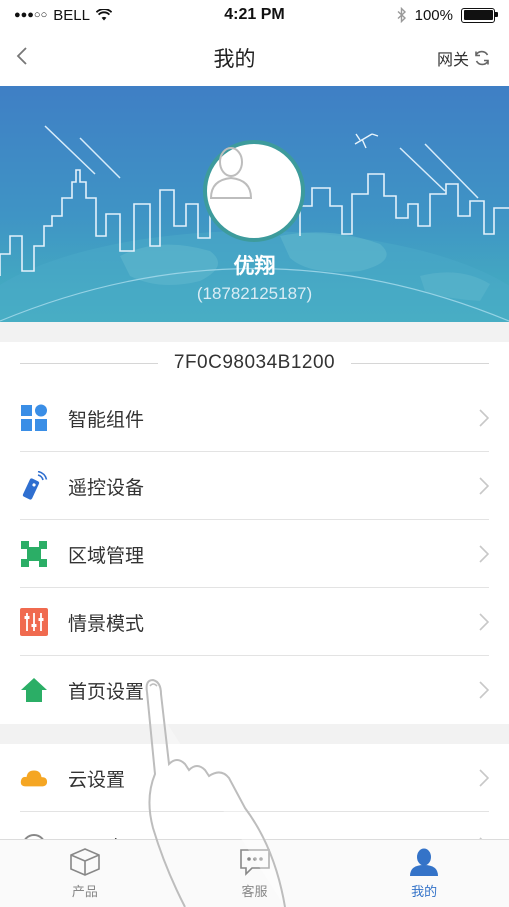 This screenshot has height=907, width=509. What do you see at coordinates (103, 15) in the screenshot?
I see `wifi-icon` at bounding box center [103, 15].